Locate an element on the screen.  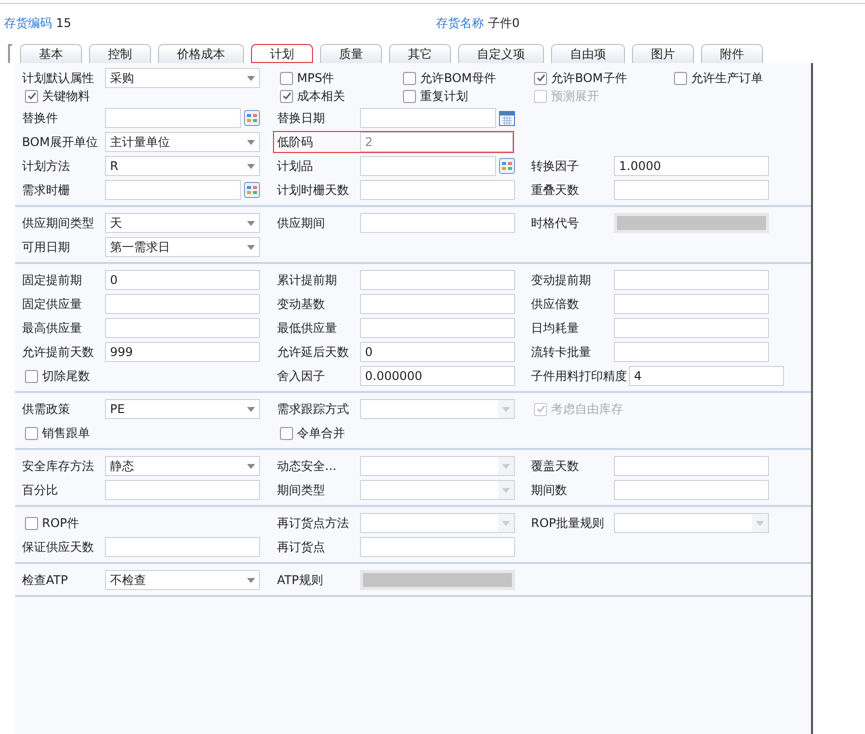
tab: 图片 is located at coordinates (663, 53).